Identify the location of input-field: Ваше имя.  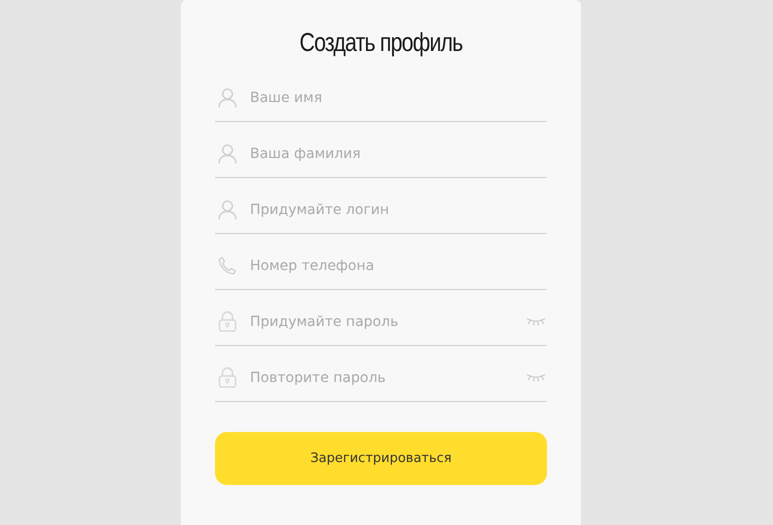
(398, 98).